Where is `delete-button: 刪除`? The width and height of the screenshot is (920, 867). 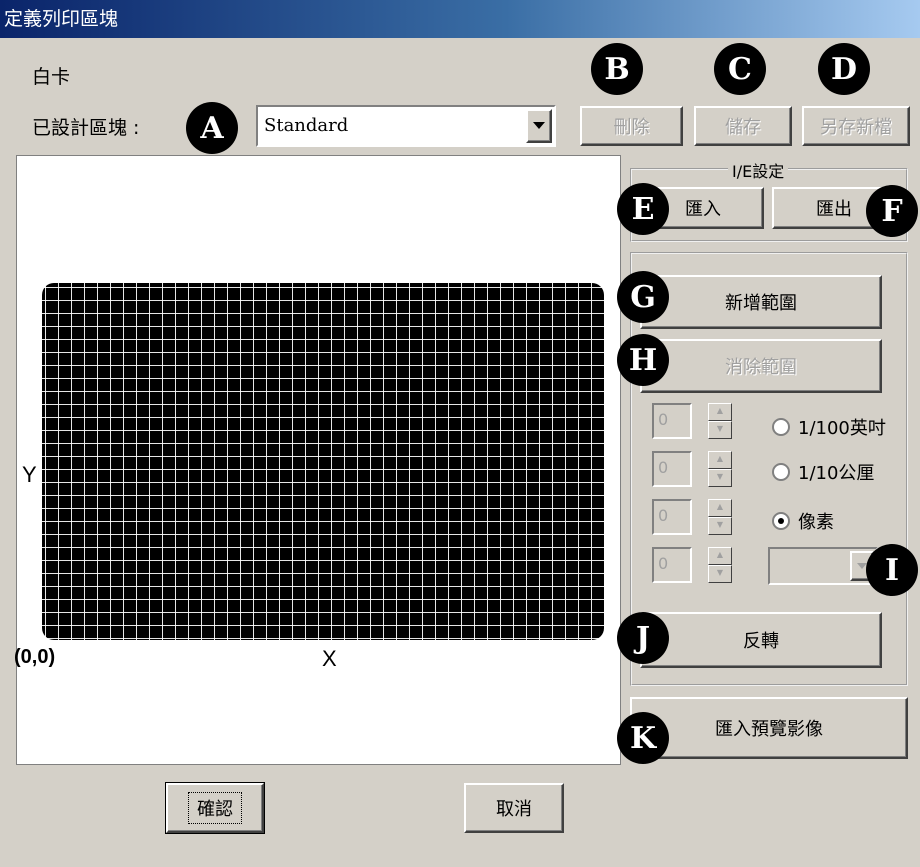 delete-button: 刪除 is located at coordinates (631, 126).